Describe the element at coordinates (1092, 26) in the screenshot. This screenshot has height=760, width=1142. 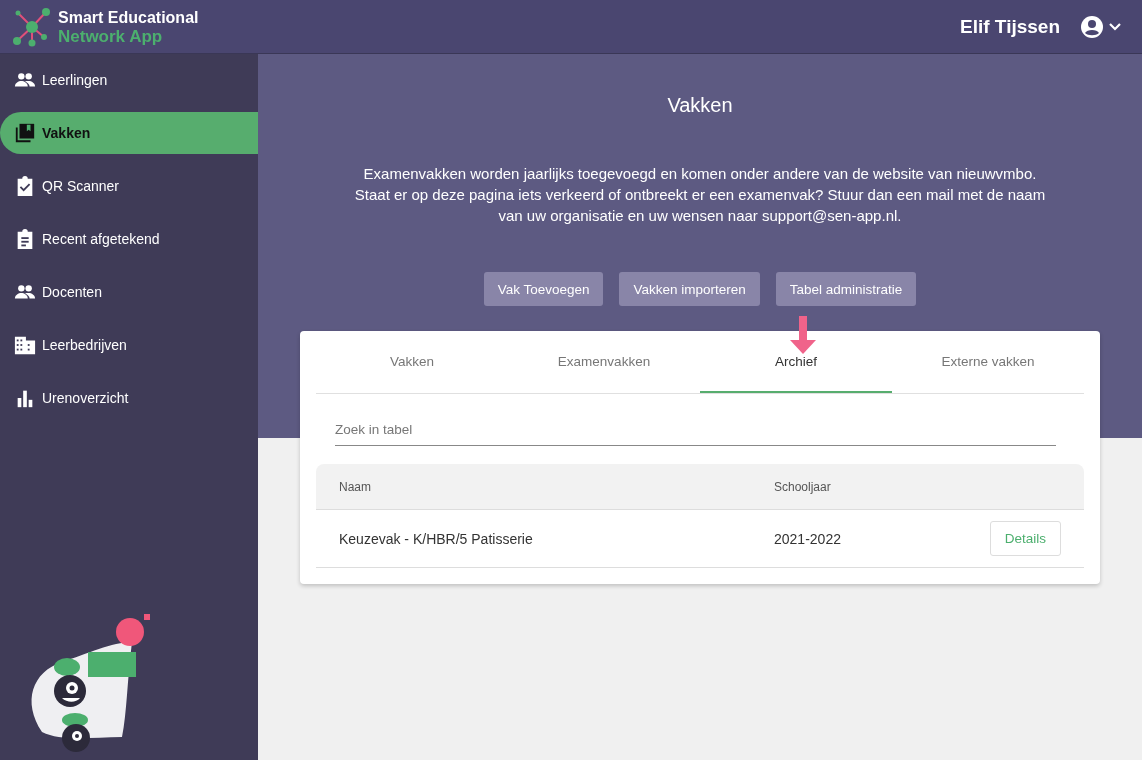
I see `account-icon` at that location.